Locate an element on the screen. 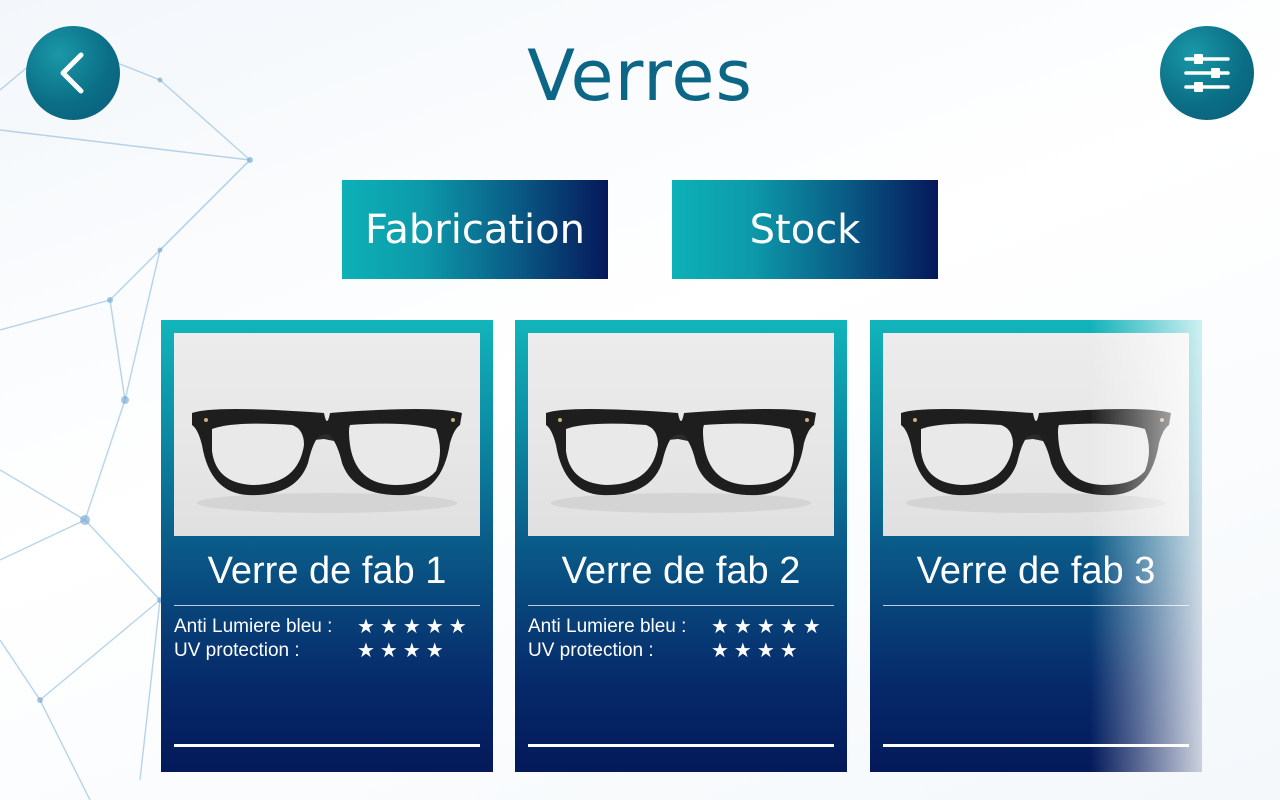  card-title: Verre de fab 3 is located at coordinates (1036, 571).